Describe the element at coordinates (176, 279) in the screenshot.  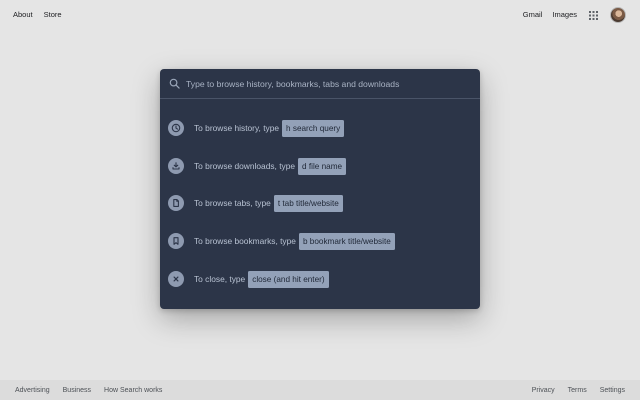
I see `close-icon` at that location.